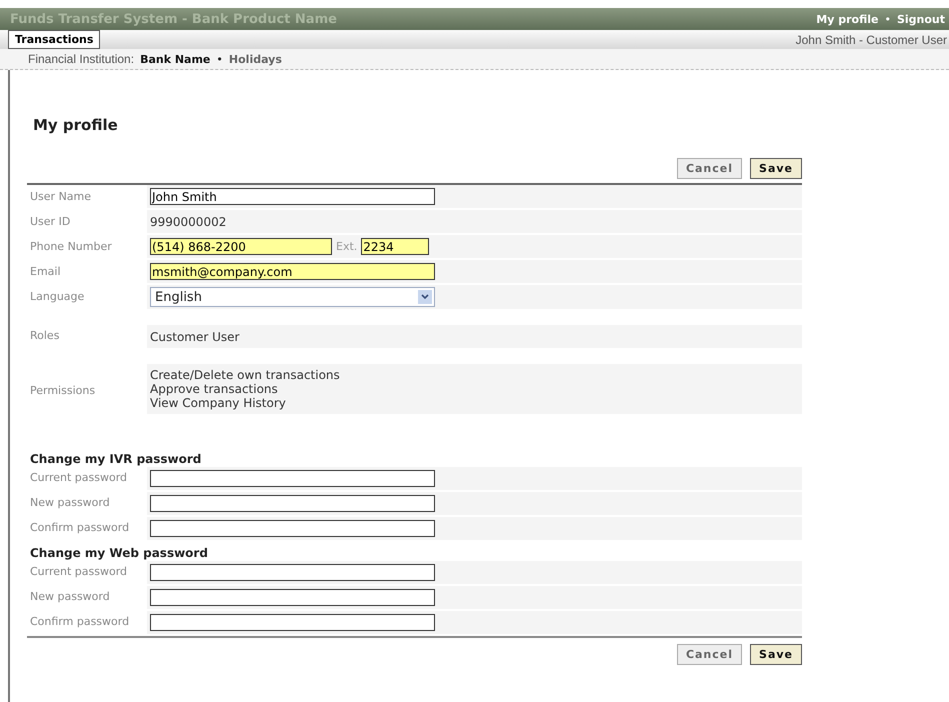 Image resolution: width=949 pixels, height=702 pixels. Describe the element at coordinates (292, 271) in the screenshot. I see `text-field: msmith@company.com` at that location.